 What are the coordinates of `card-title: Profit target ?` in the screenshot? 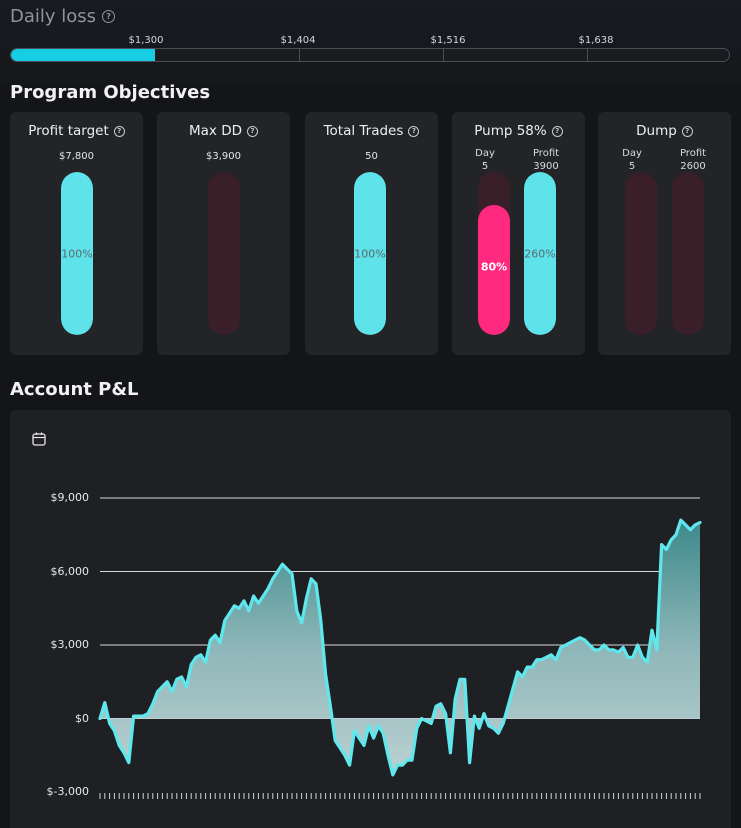 It's located at (76, 131).